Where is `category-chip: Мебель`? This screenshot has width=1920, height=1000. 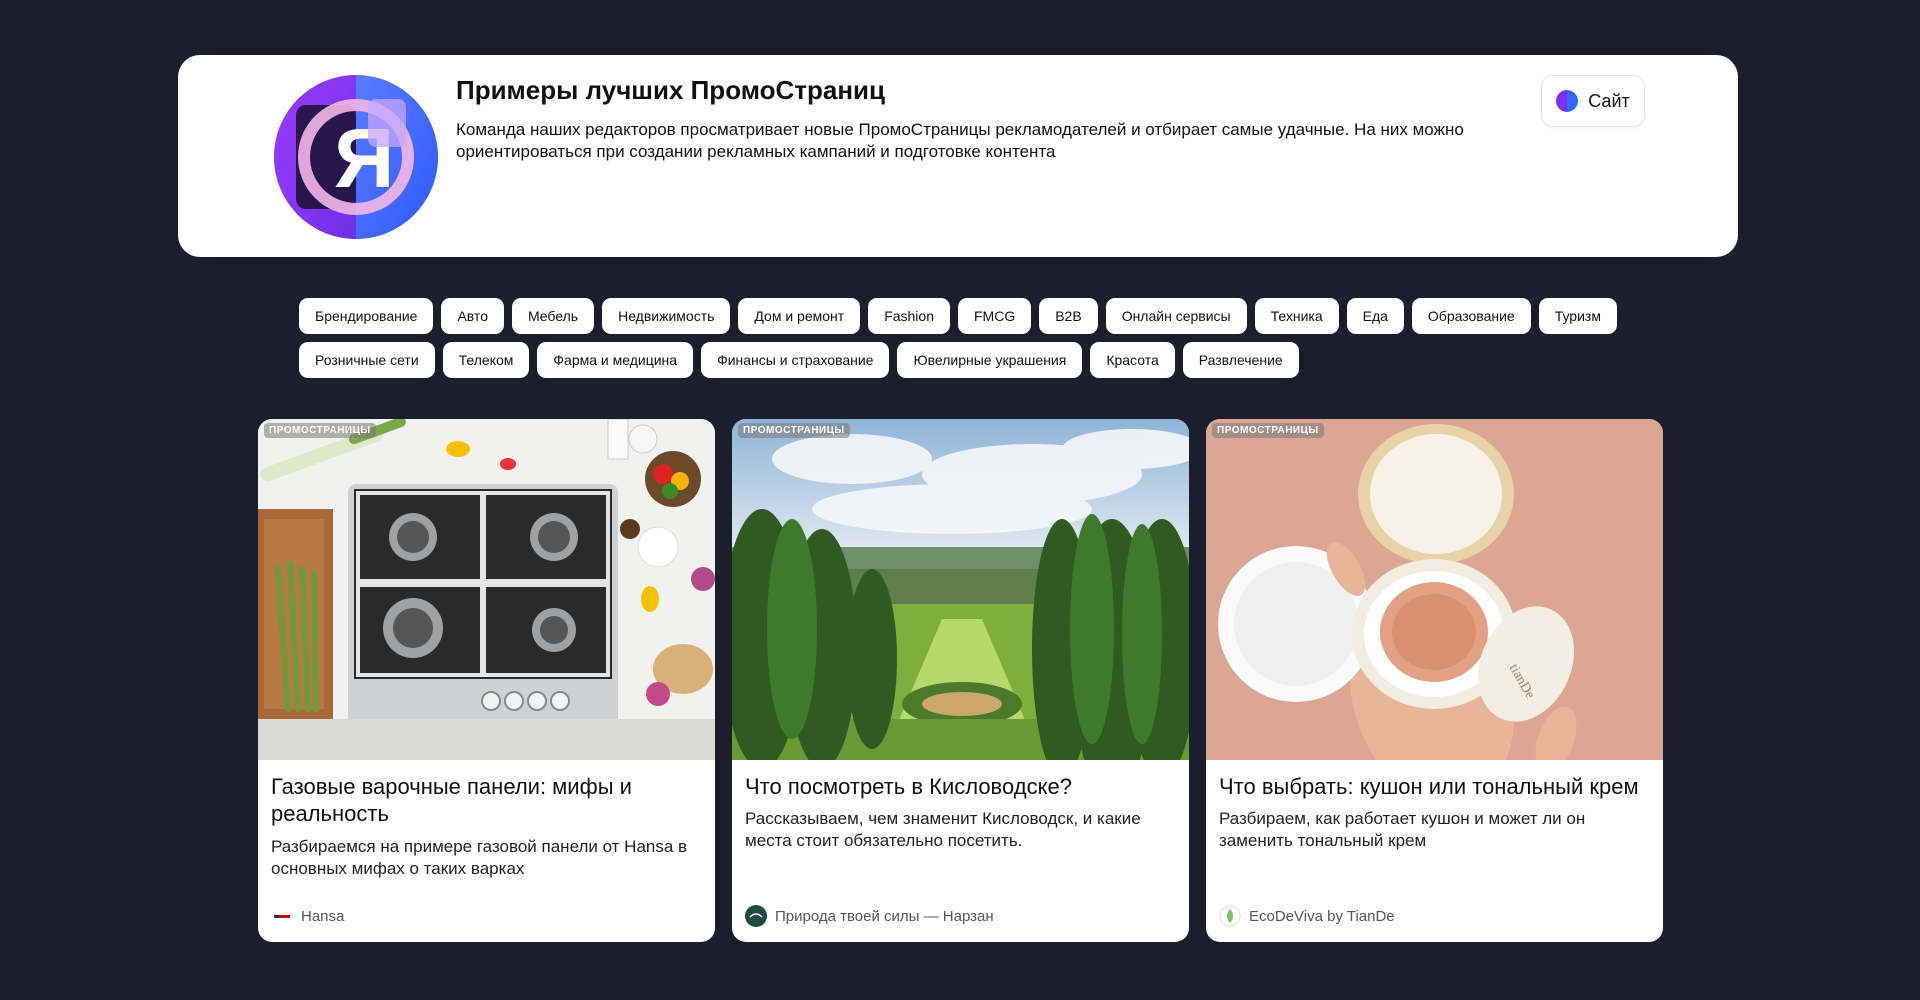
category-chip: Мебель is located at coordinates (553, 316).